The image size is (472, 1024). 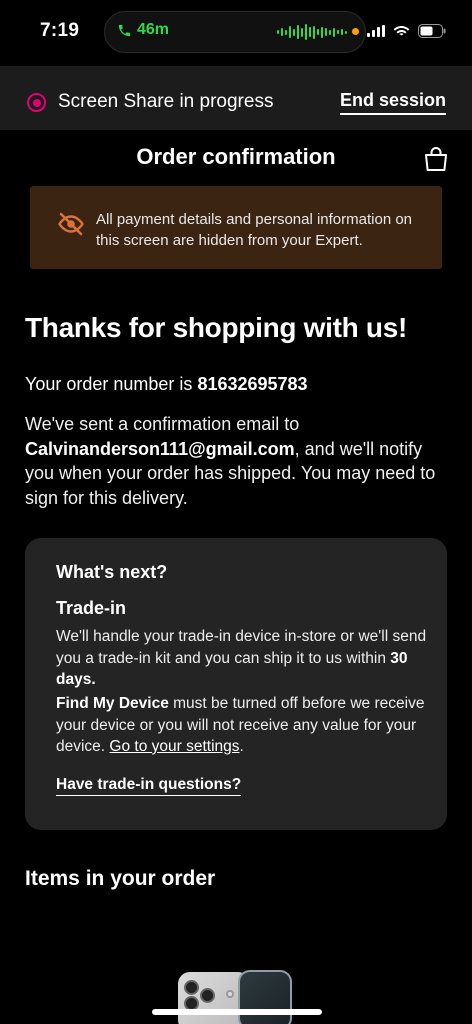 I want to click on privacy-dot-icon, so click(x=355, y=31).